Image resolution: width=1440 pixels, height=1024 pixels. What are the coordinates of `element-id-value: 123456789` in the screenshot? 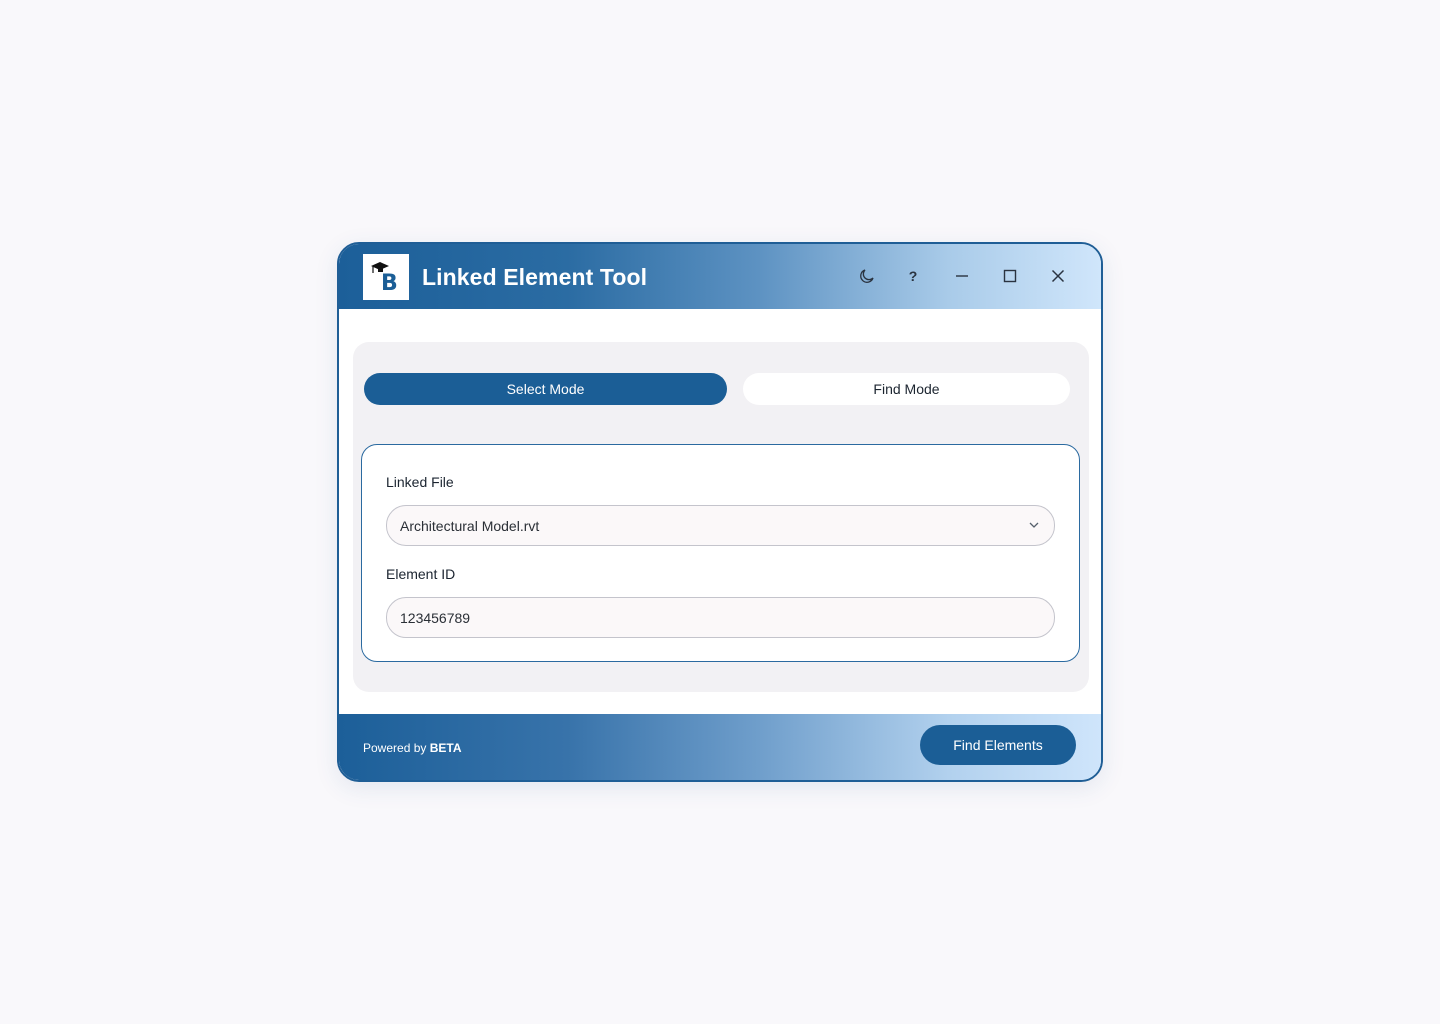 It's located at (435, 617).